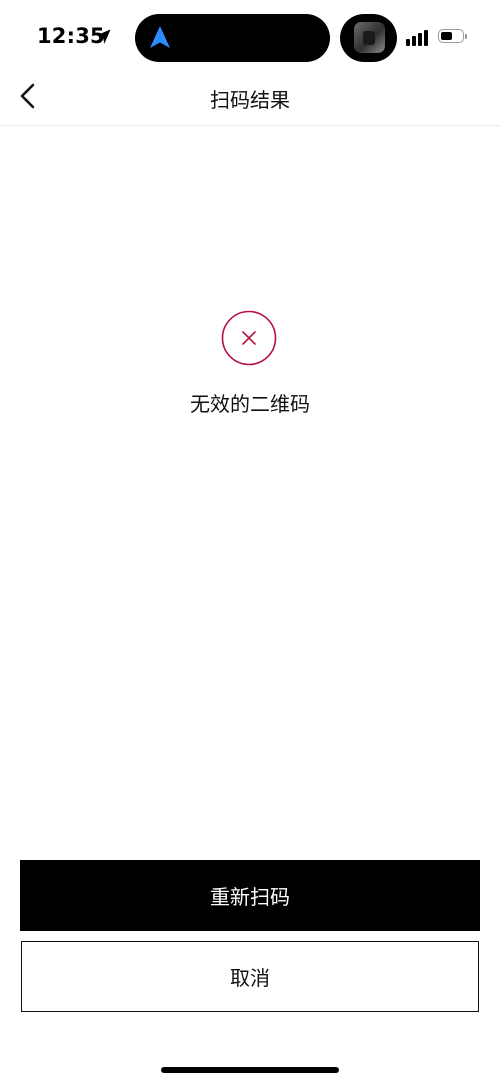  What do you see at coordinates (232, 38) in the screenshot?
I see `dynamic-island` at bounding box center [232, 38].